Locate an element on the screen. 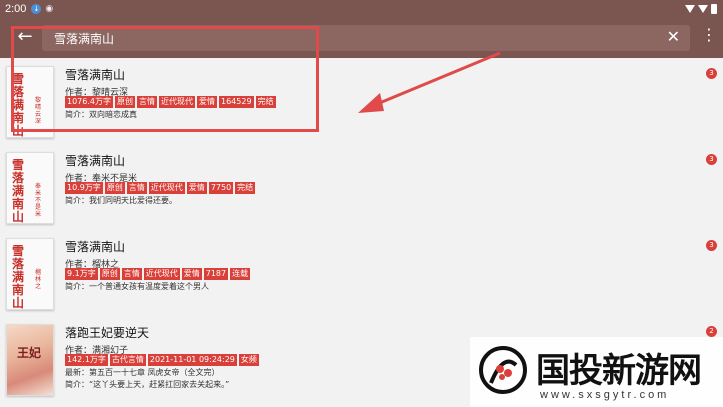 Image resolution: width=723 pixels, height=407 pixels. book-tags: 10.9万字 原创 言情 近代现代 爱情 7750 完结 is located at coordinates (160, 188).